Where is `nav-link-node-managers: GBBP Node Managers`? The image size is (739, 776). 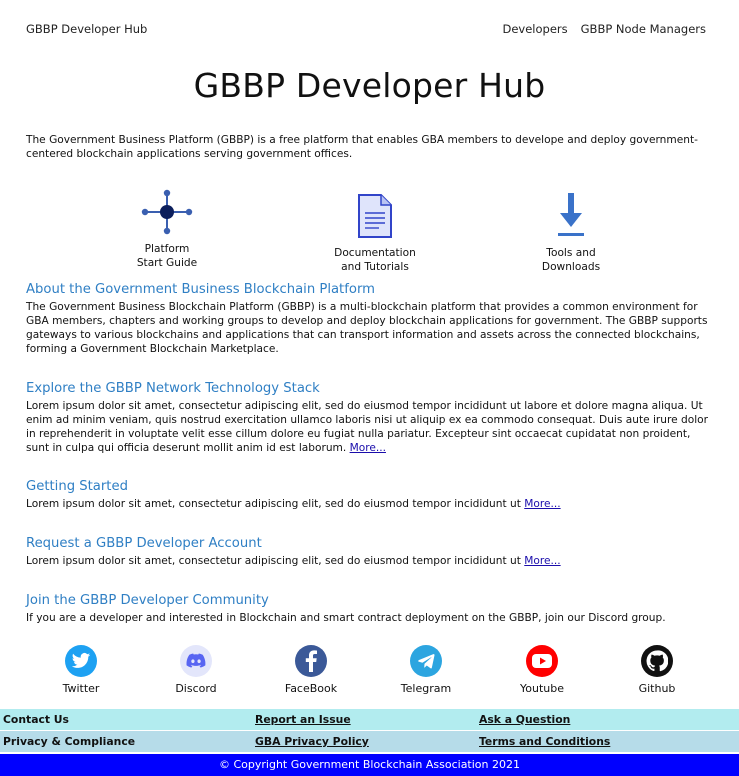 nav-link-node-managers: GBBP Node Managers is located at coordinates (643, 29).